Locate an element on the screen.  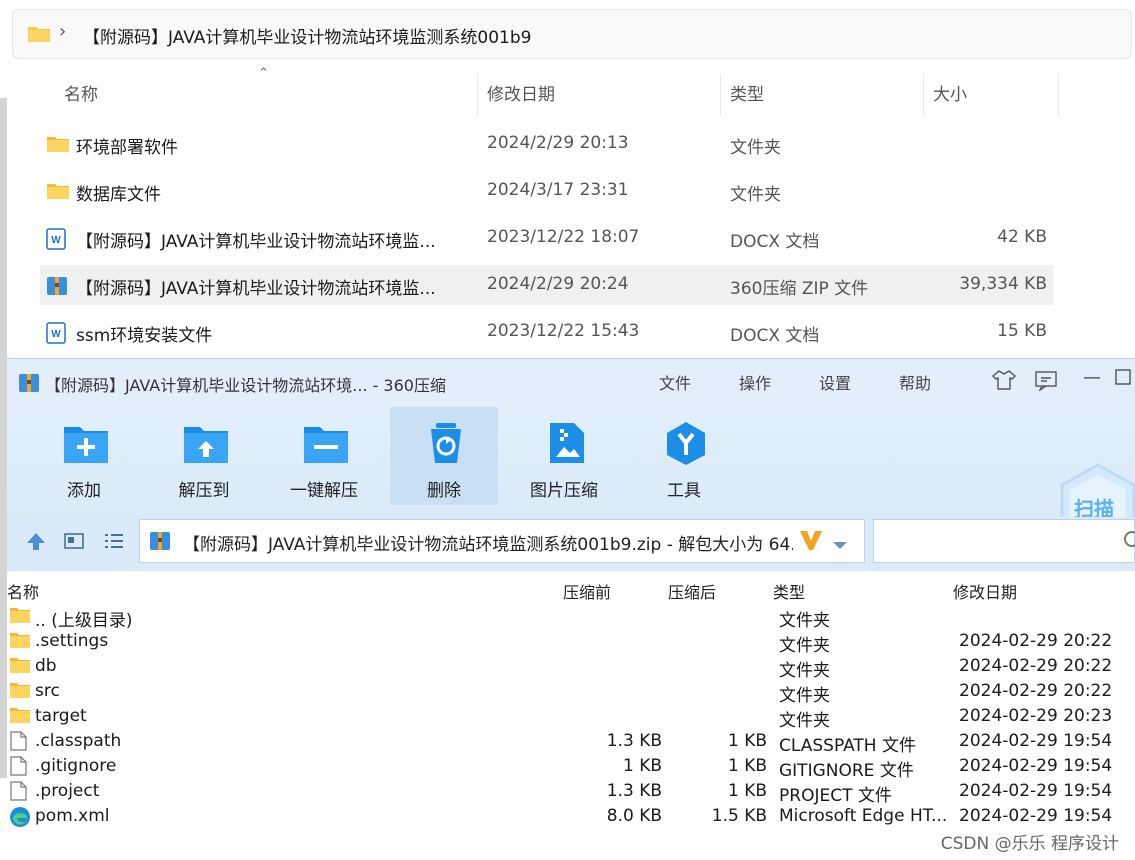
archive-row: target 文件夹 2024-02-29 20:23 is located at coordinates (571, 718).